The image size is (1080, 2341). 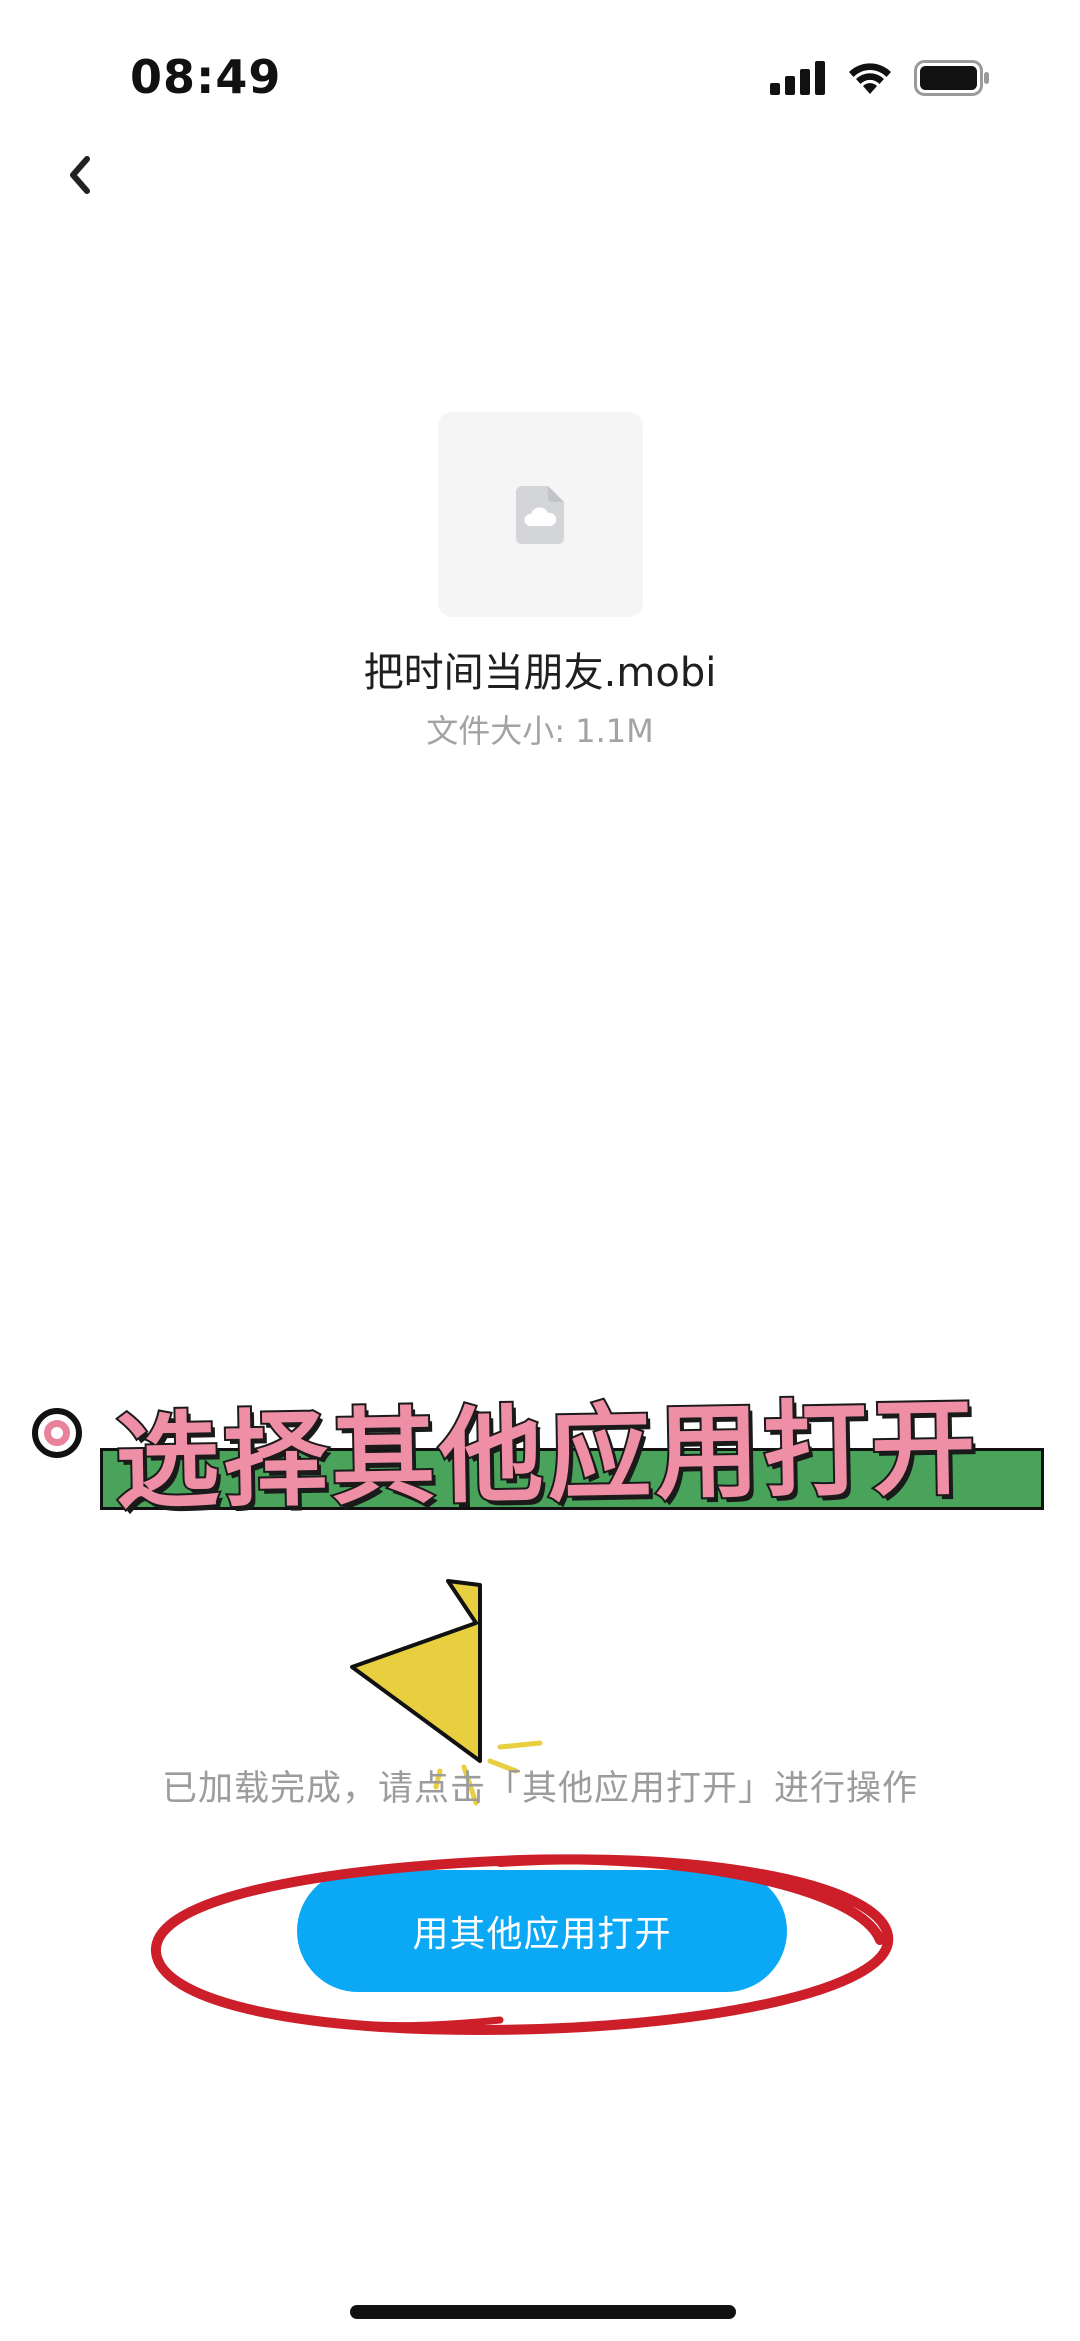 What do you see at coordinates (540, 70) in the screenshot?
I see `status-bar: 08:49` at bounding box center [540, 70].